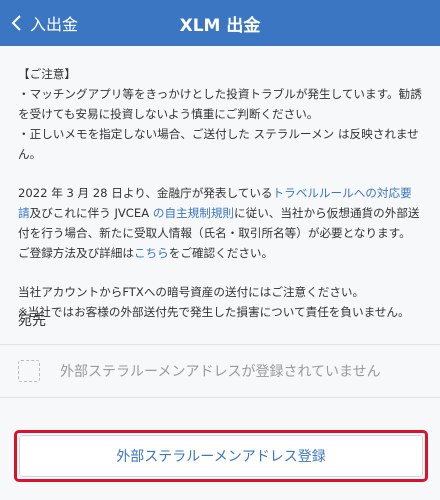  What do you see at coordinates (145, 193) in the screenshot?
I see `travel-rule-text-1: 2022 年 3 月 28 日より、金融庁が発表している` at bounding box center [145, 193].